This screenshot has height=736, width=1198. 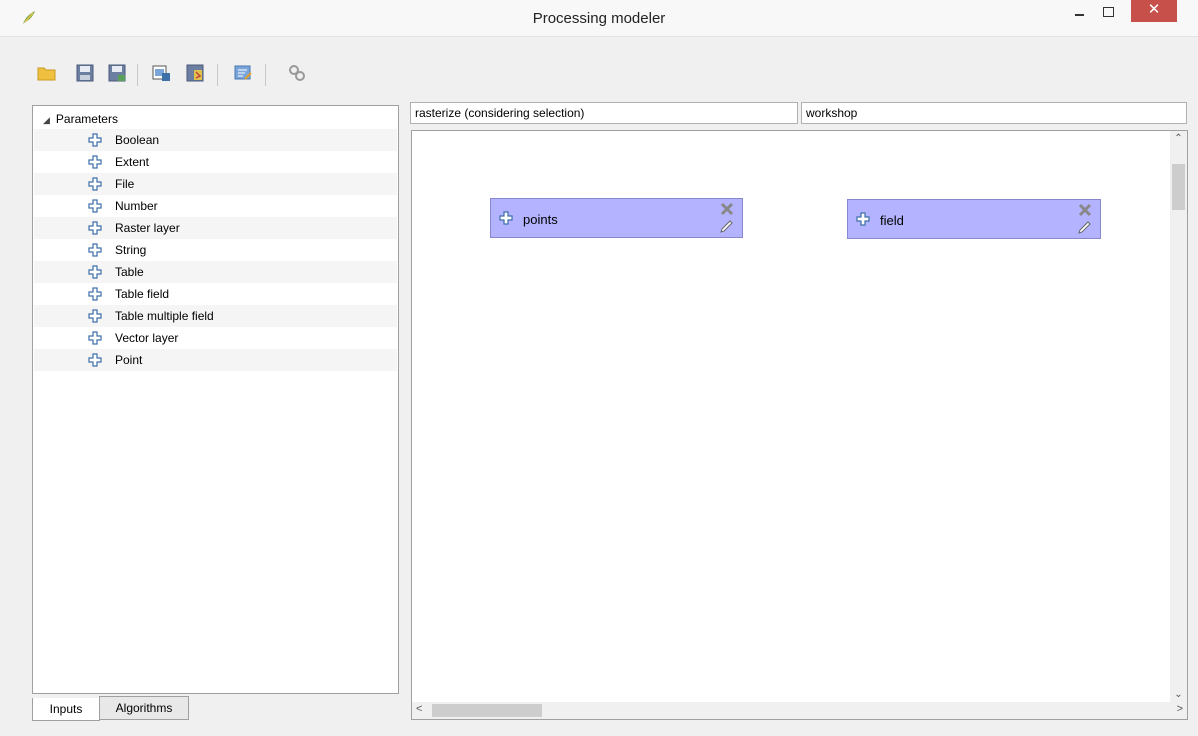 I want to click on horizontal-scroll-thumb, so click(x=487, y=710).